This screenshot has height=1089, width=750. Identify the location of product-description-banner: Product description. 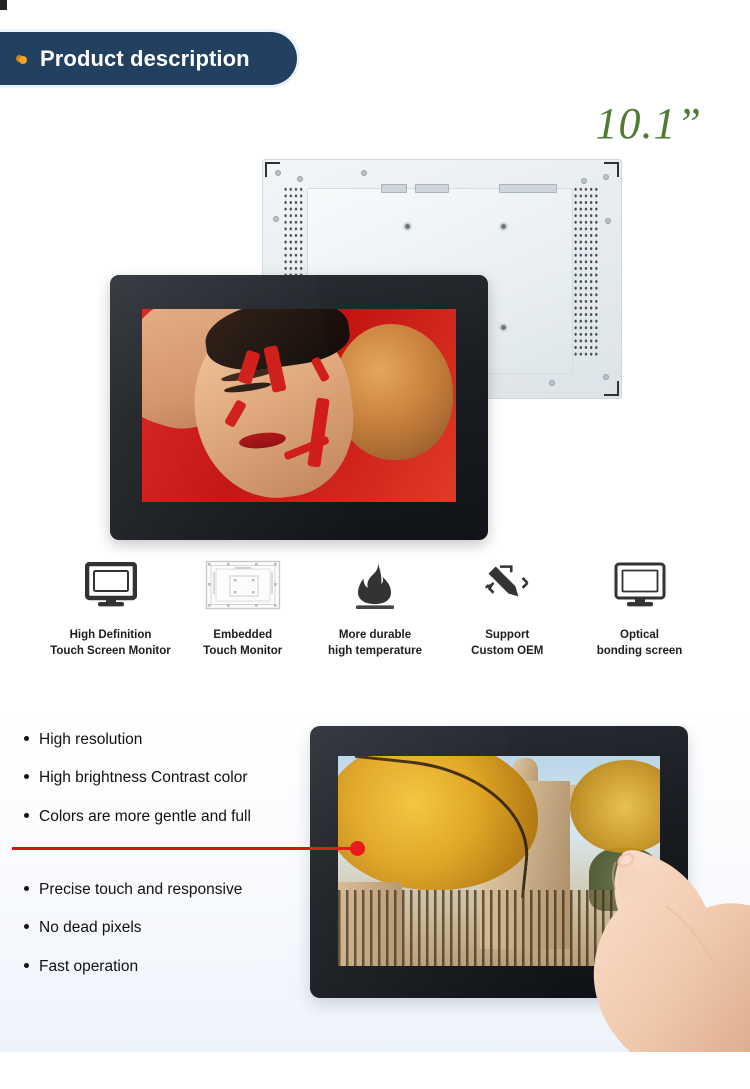
(148, 58).